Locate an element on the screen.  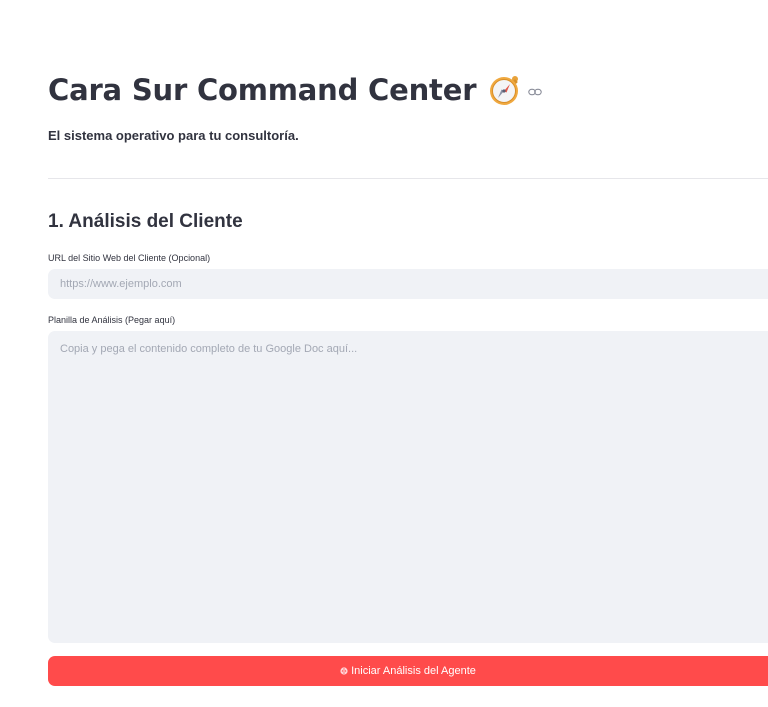
page-header: Cara Sur Command Center is located at coordinates (295, 90).